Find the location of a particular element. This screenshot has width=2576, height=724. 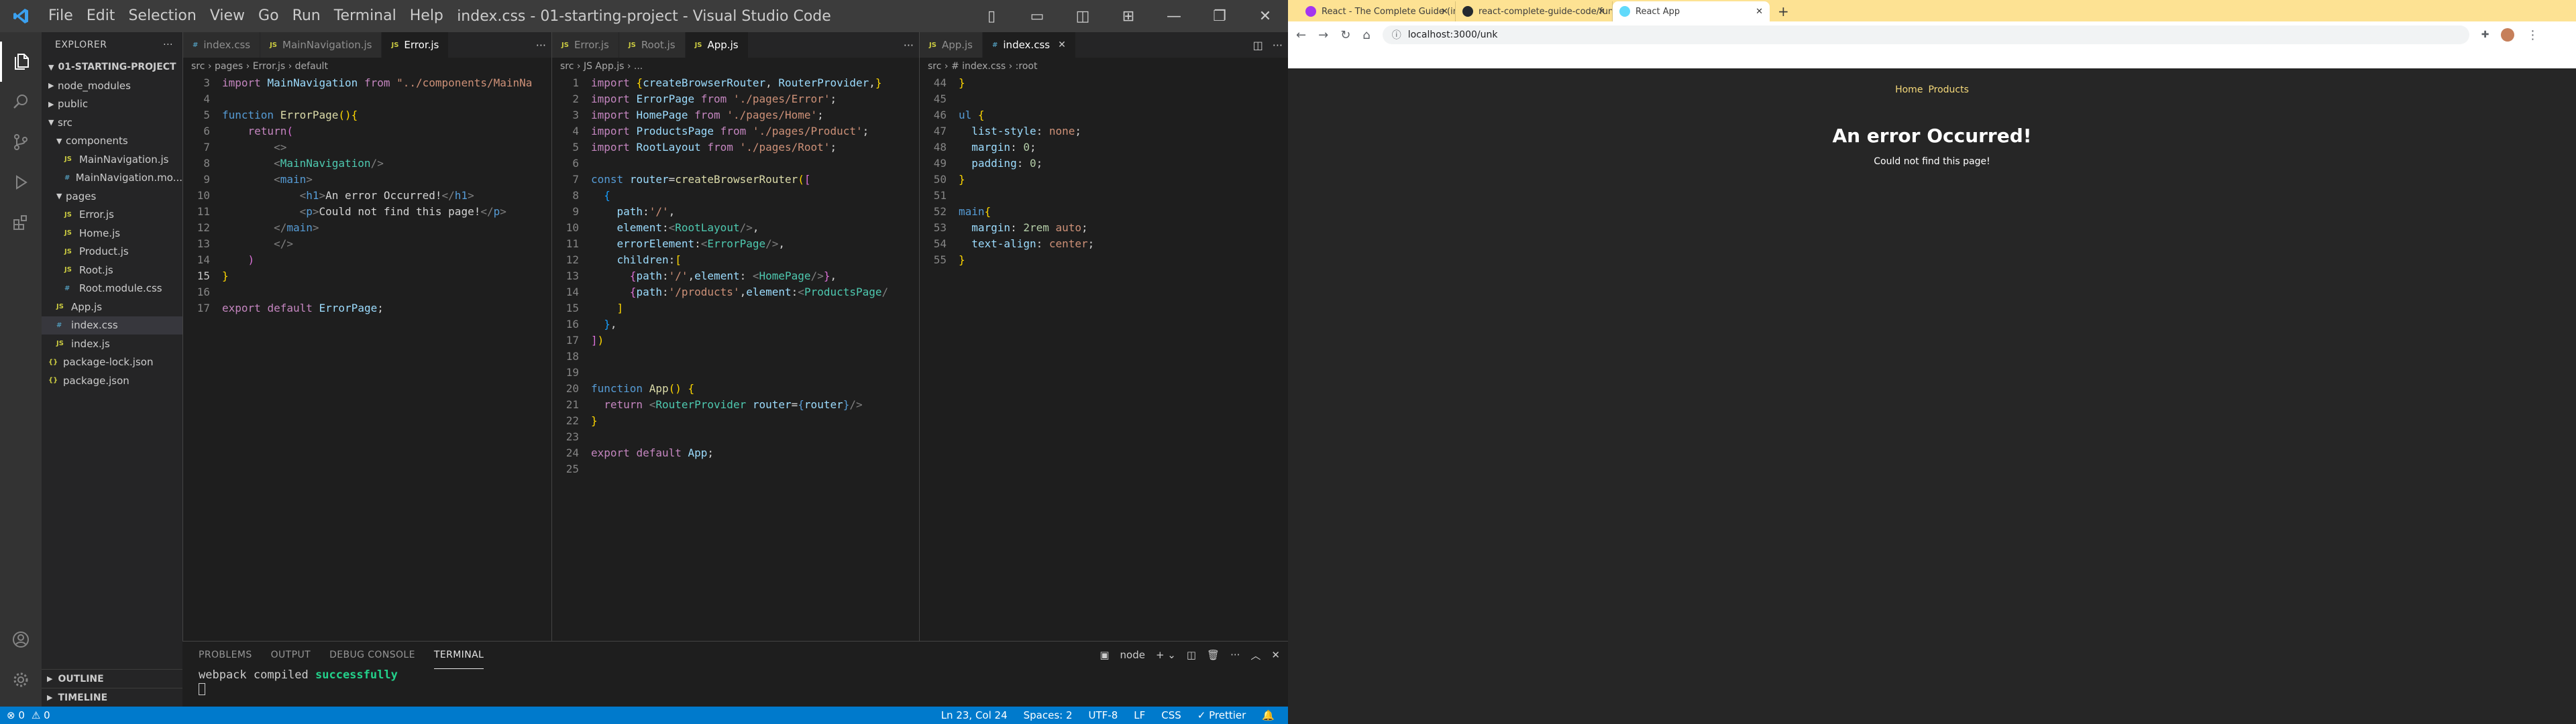

info-icon: ⓘ is located at coordinates (1396, 35).